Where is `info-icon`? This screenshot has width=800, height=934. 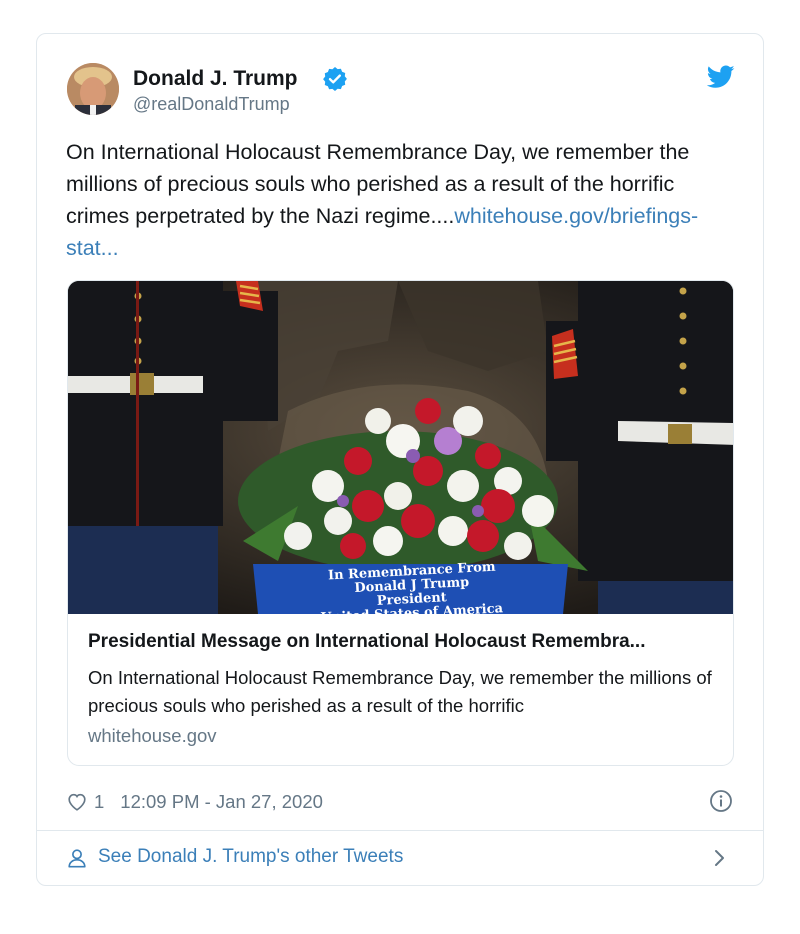
info-icon is located at coordinates (721, 801).